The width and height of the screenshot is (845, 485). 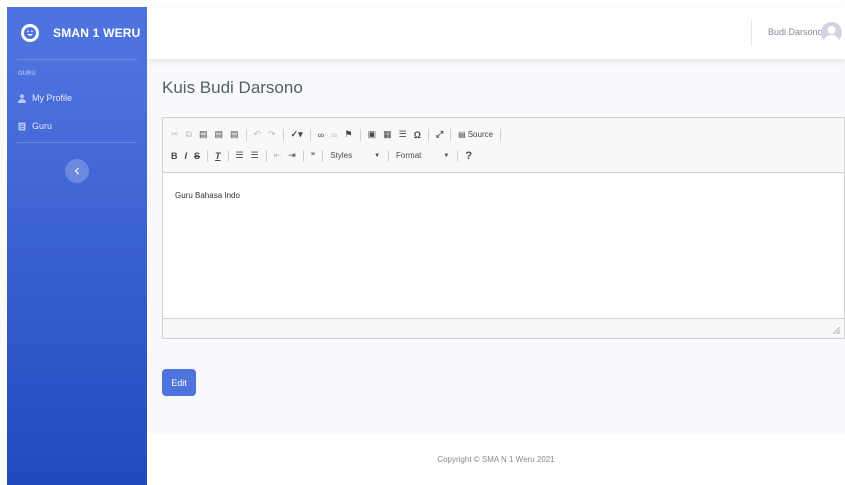 I want to click on styles-label: Styles, so click(x=341, y=155).